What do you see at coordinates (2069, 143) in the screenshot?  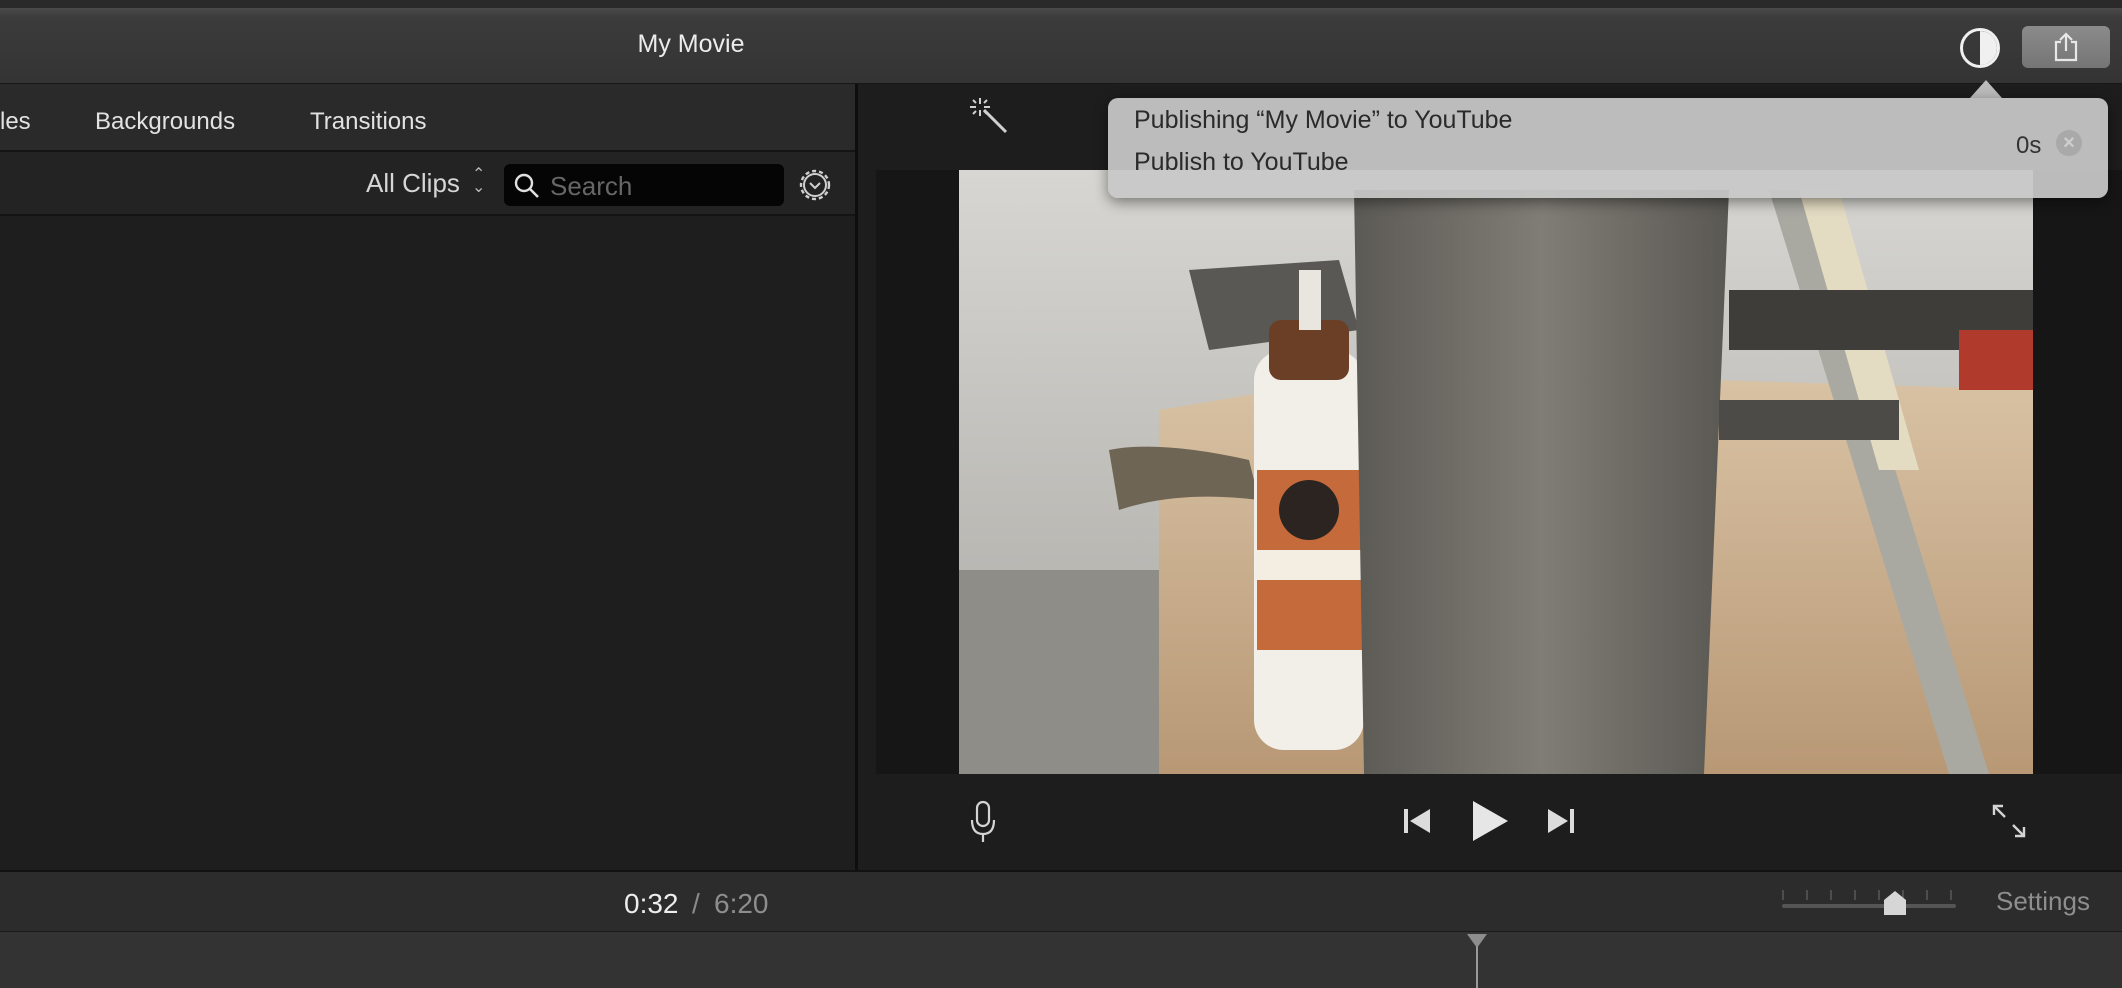 I see `cancel-publish-icon: ×` at bounding box center [2069, 143].